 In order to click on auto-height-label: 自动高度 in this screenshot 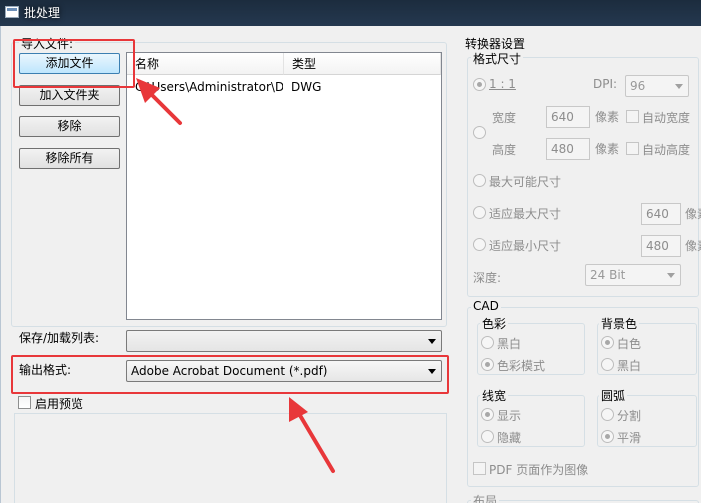, I will do `click(666, 150)`.